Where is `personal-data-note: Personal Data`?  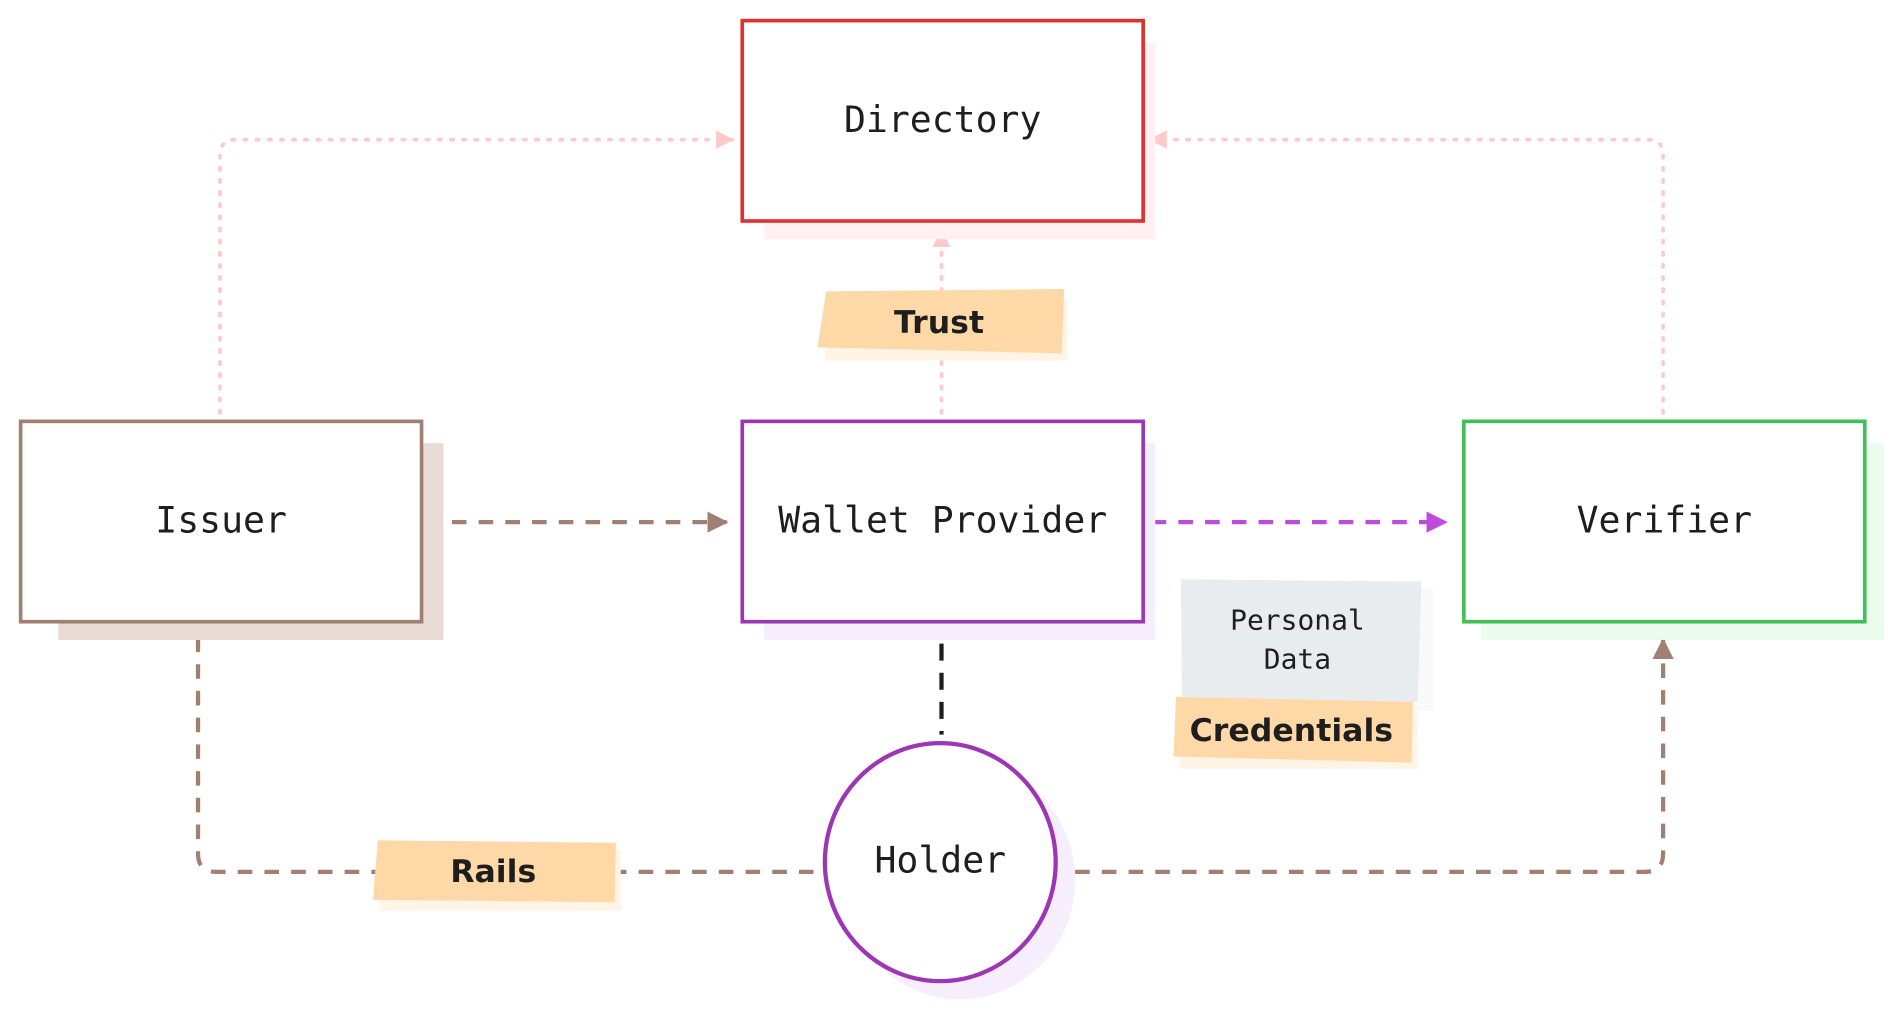
personal-data-note: Personal Data is located at coordinates (1307, 645).